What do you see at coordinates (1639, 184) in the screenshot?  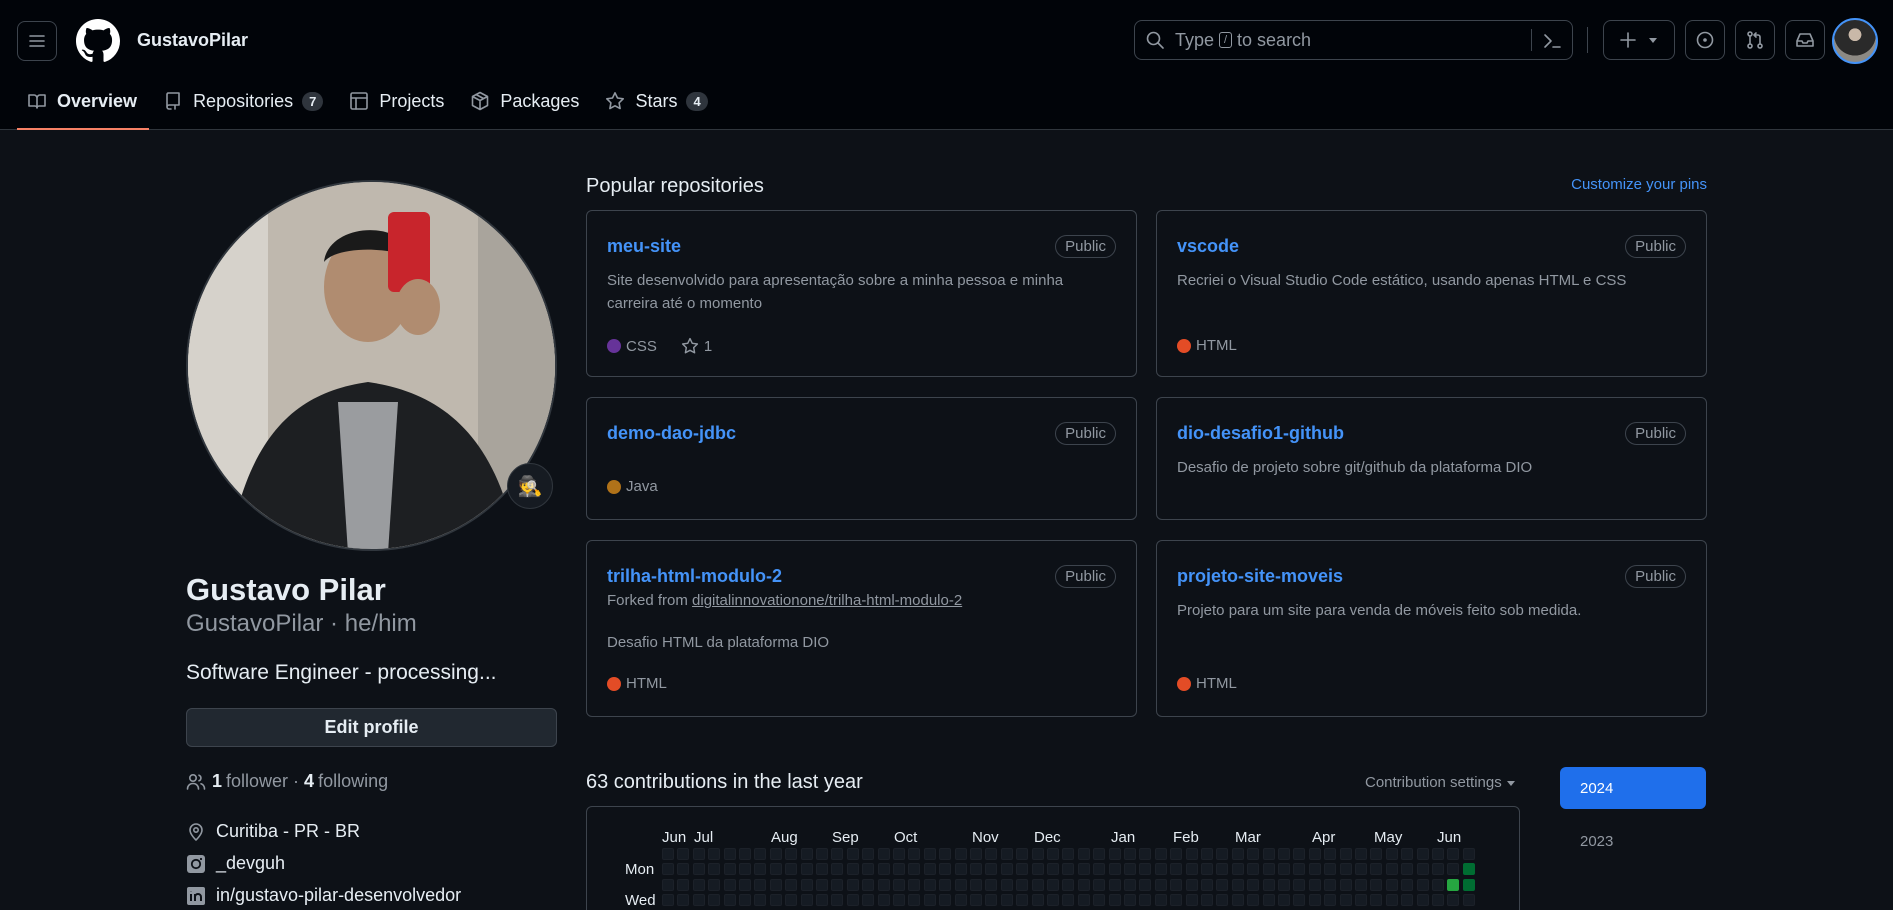 I see `customize-pins-link: Customize your pins` at bounding box center [1639, 184].